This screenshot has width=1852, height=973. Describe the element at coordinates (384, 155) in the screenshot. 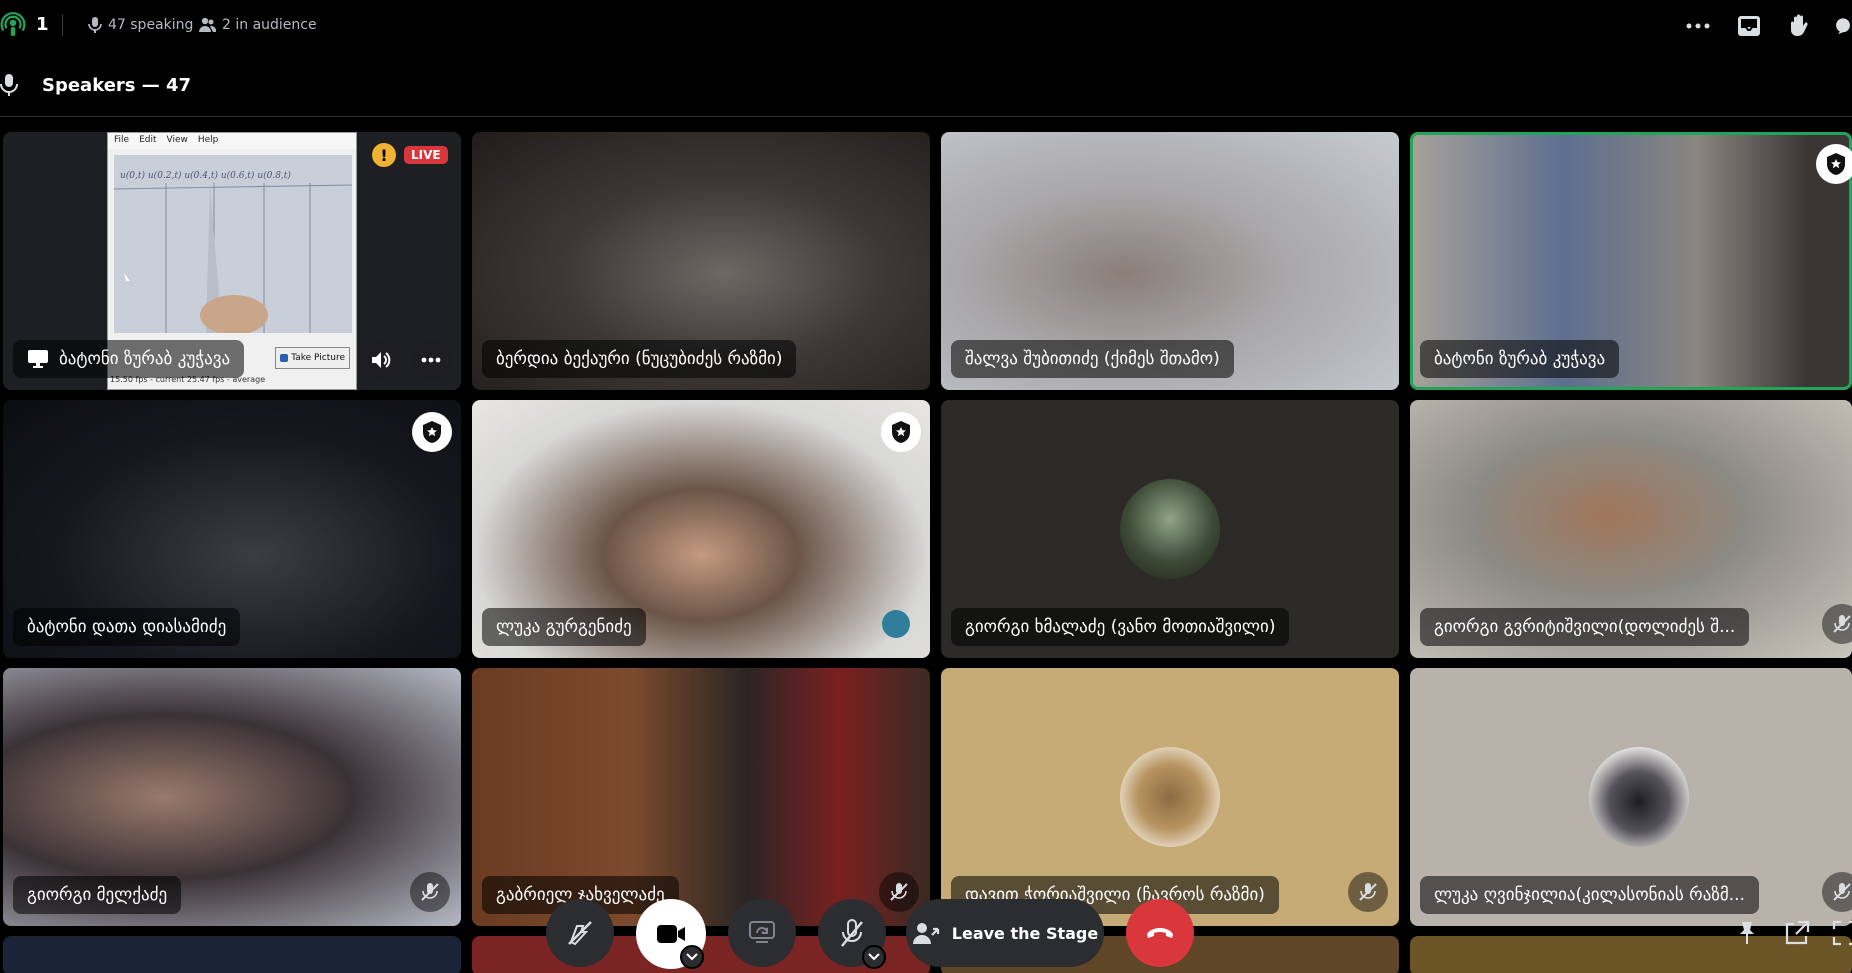

I see `warning-icon: !` at that location.